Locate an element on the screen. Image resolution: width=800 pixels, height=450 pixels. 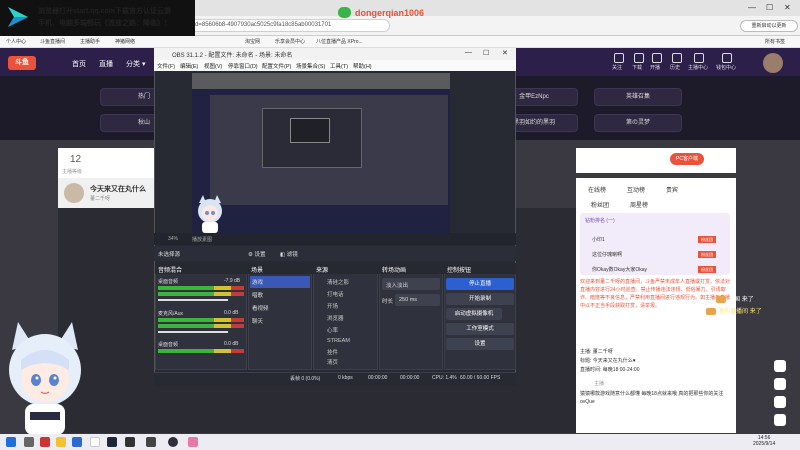
source-filters-button: ◧ 滤镜 is located at coordinates (289, 254).